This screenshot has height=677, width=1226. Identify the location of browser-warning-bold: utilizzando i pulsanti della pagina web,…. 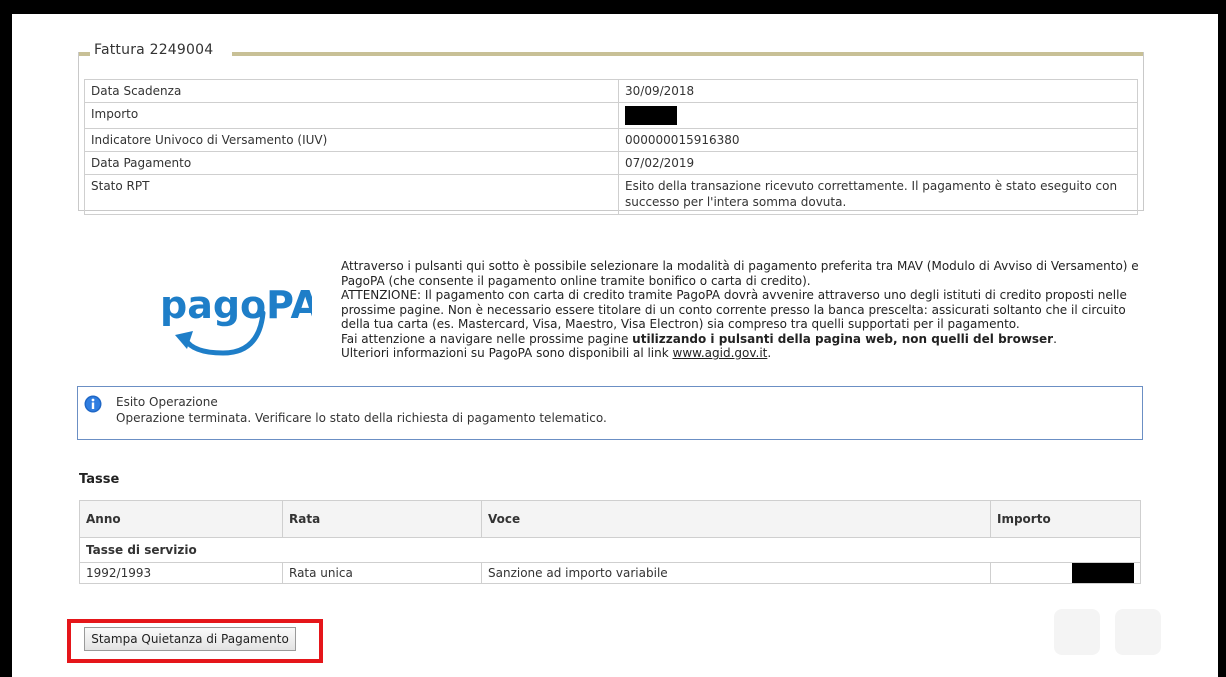
(843, 338).